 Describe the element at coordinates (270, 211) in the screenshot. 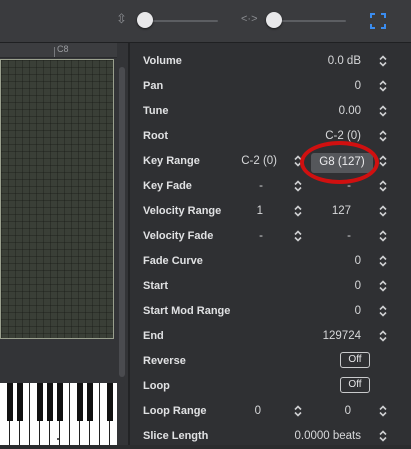

I see `param-row-velocity-range: Velocity Range 1 127` at that location.